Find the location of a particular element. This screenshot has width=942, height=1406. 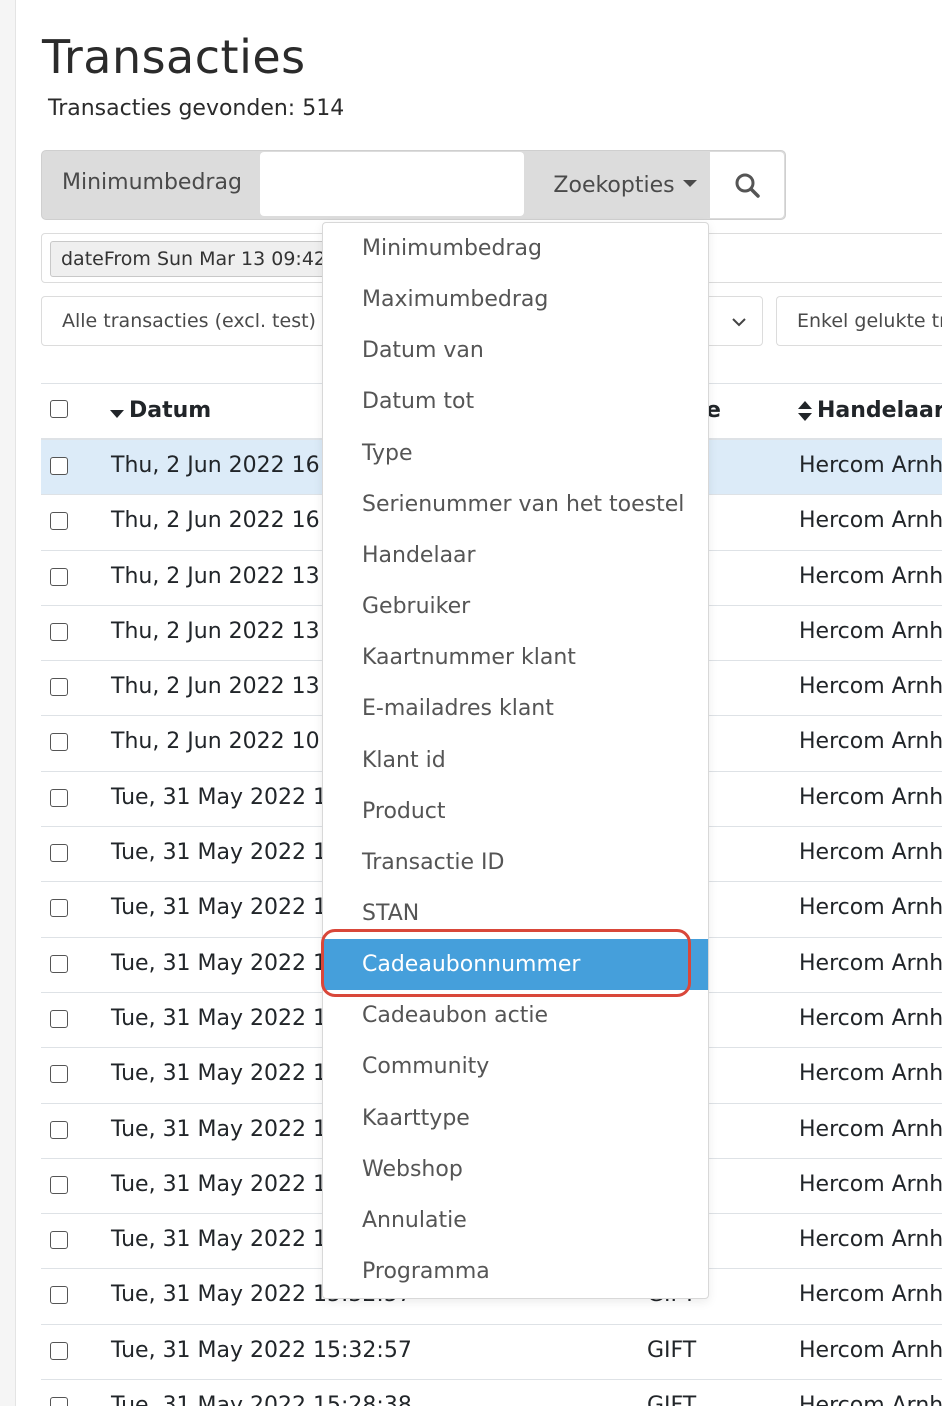

search-icon is located at coordinates (747, 185).